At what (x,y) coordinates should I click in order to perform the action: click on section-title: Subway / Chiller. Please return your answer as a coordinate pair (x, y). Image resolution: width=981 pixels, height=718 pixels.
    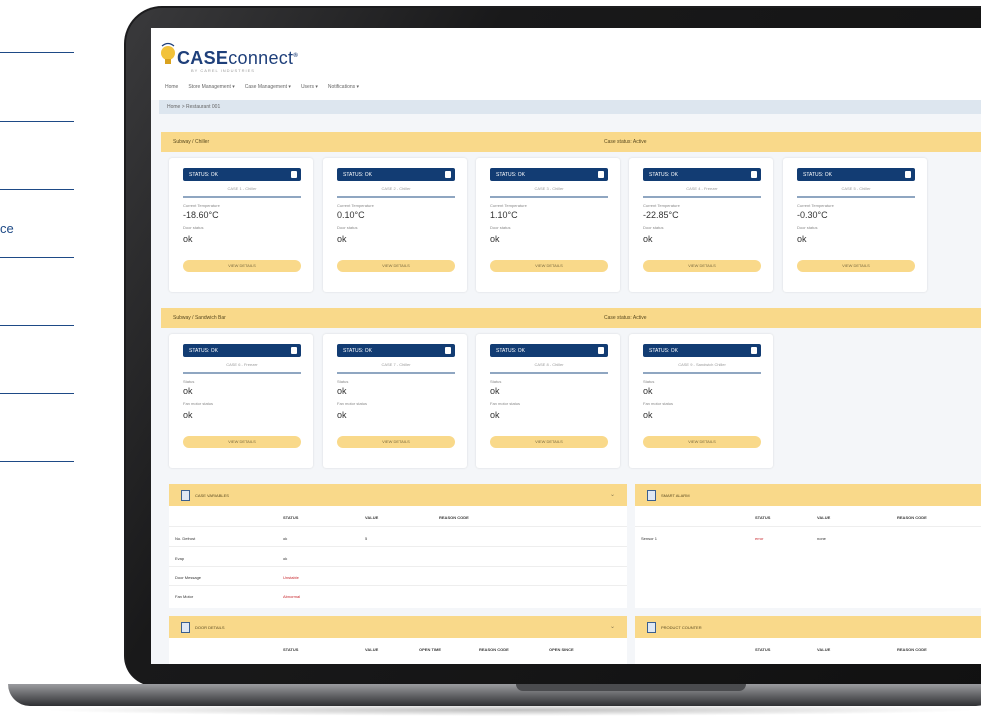
    Looking at the image, I should click on (191, 142).